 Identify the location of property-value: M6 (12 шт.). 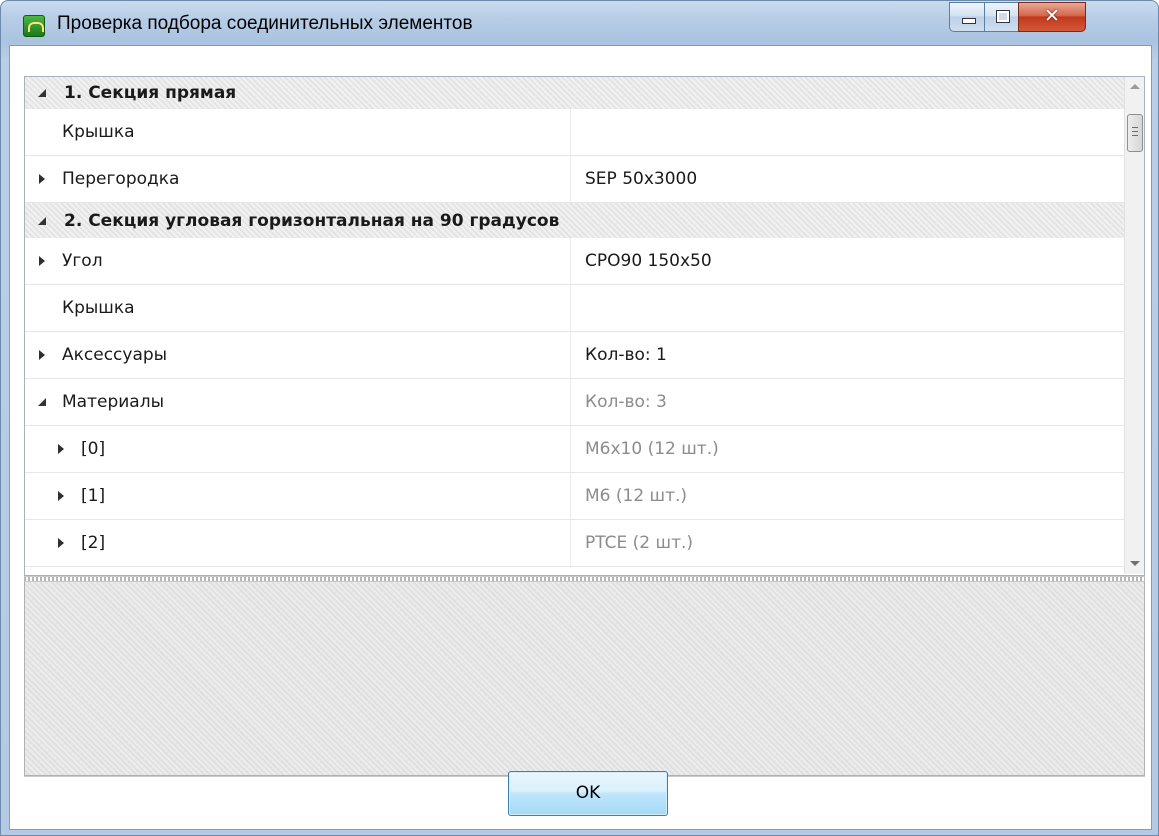
(636, 496).